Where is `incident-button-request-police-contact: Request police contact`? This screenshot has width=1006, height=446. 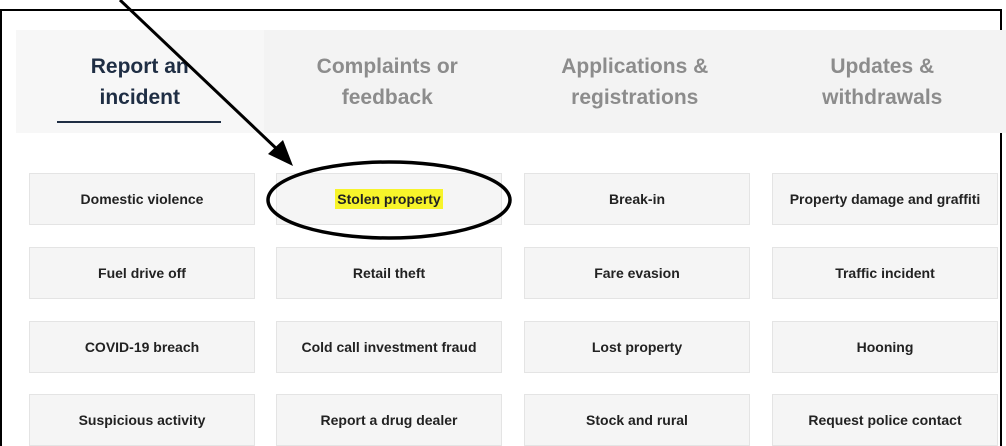
incident-button-request-police-contact: Request police contact is located at coordinates (885, 420).